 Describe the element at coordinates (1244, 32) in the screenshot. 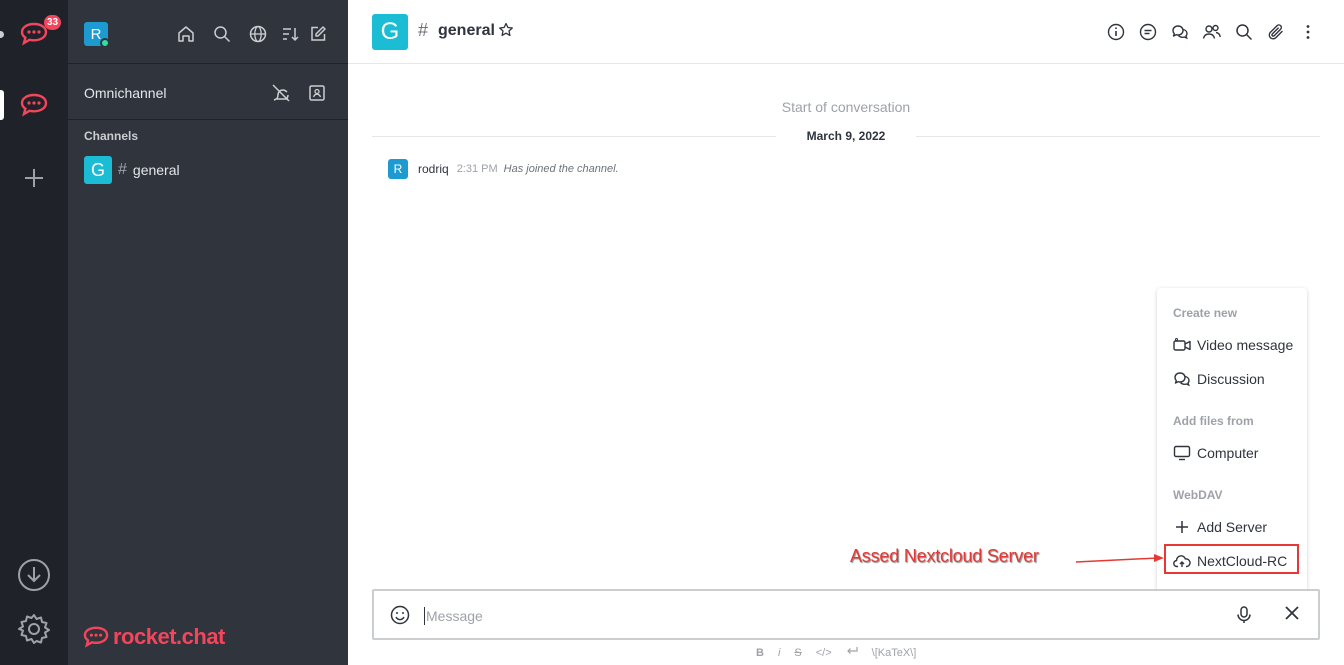

I see `search-messages-icon` at that location.